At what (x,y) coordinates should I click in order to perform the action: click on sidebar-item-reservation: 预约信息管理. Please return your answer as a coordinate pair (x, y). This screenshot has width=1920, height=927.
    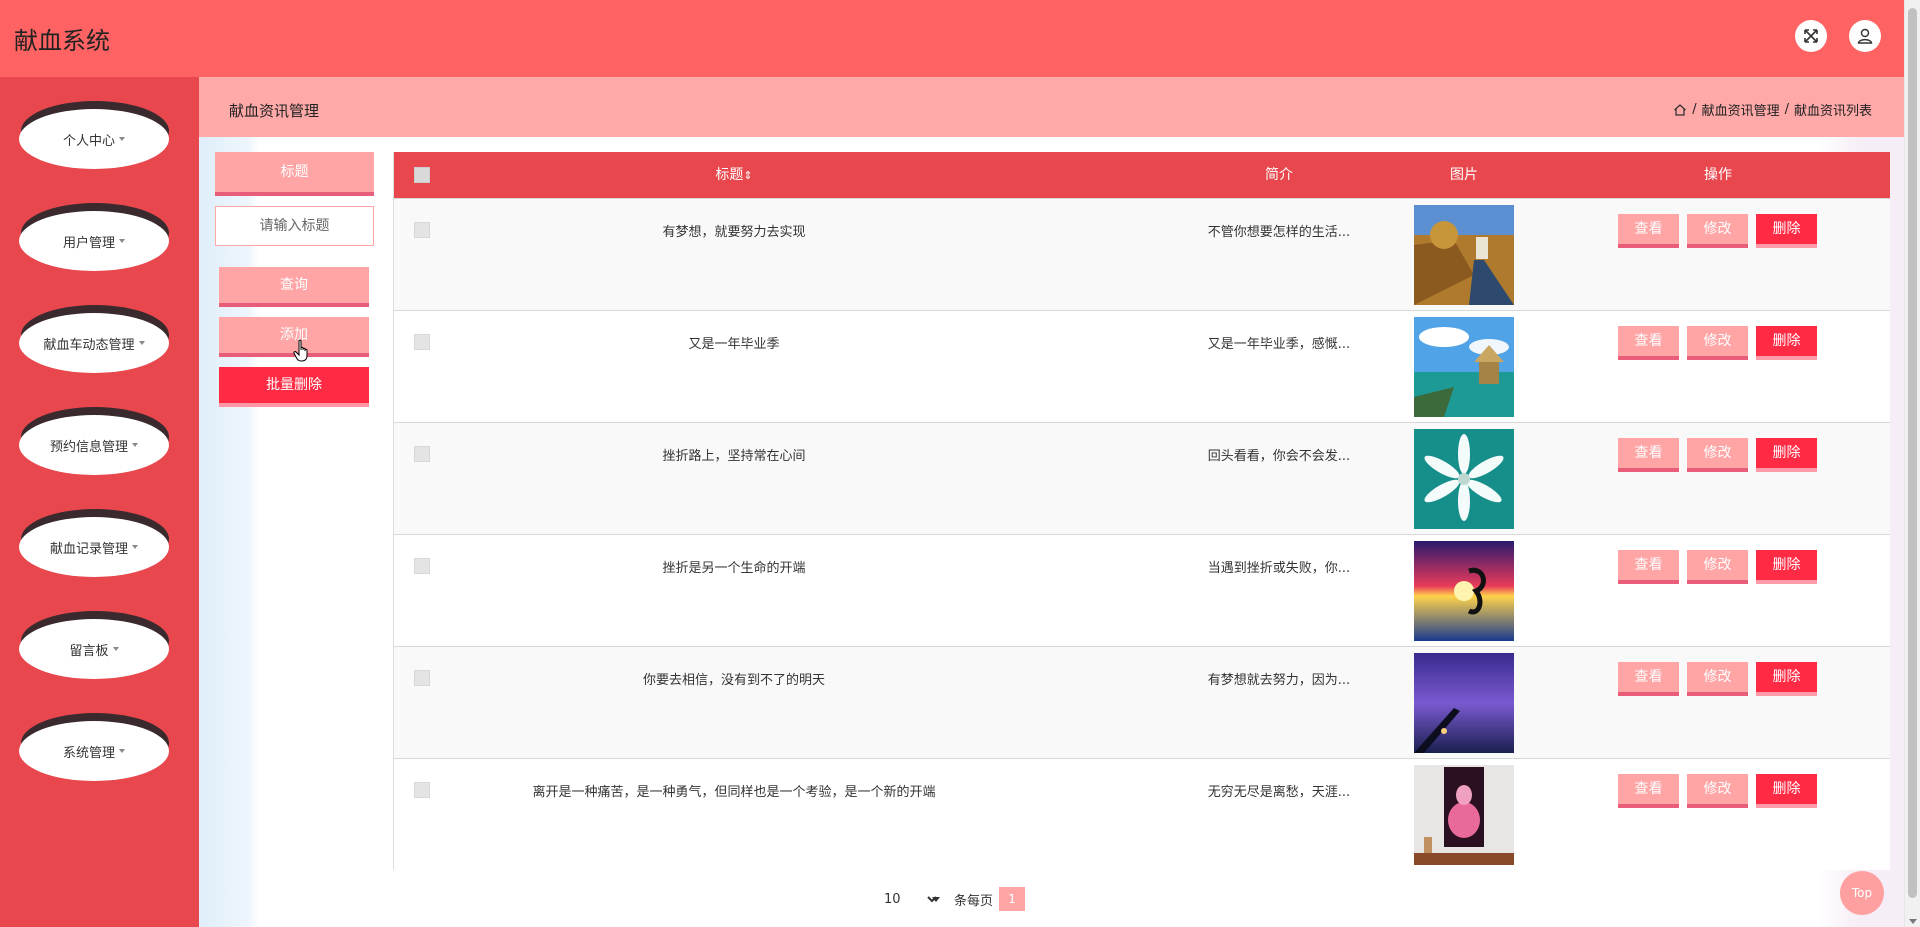
    Looking at the image, I should click on (94, 441).